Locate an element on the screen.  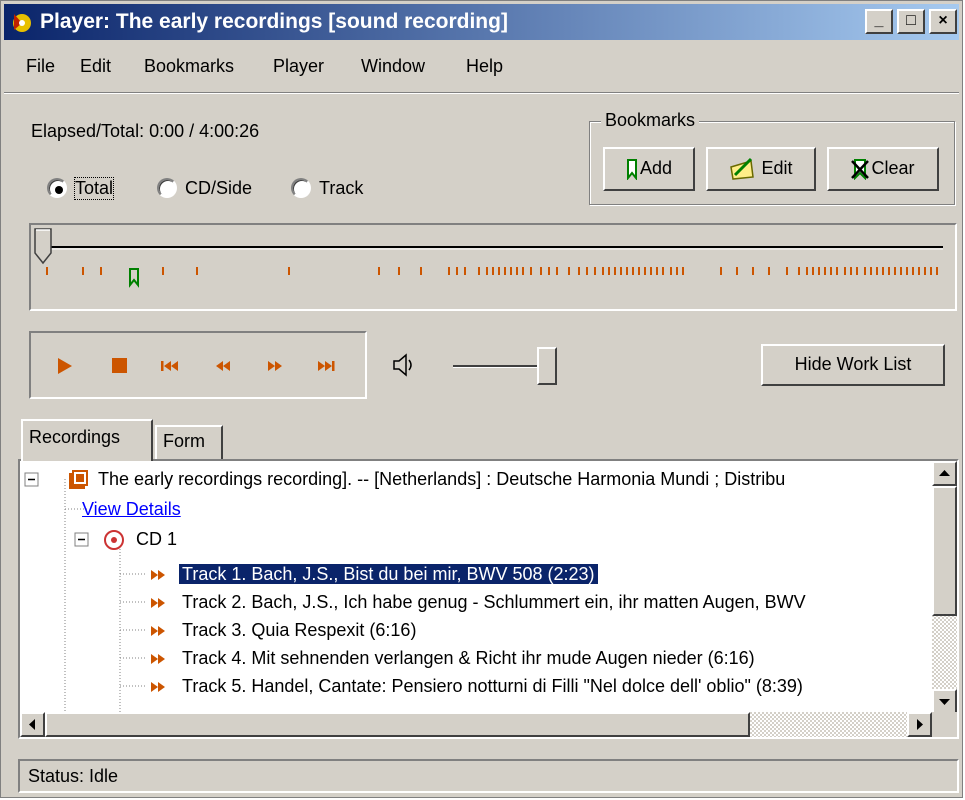
menu-help: Help is located at coordinates (484, 66).